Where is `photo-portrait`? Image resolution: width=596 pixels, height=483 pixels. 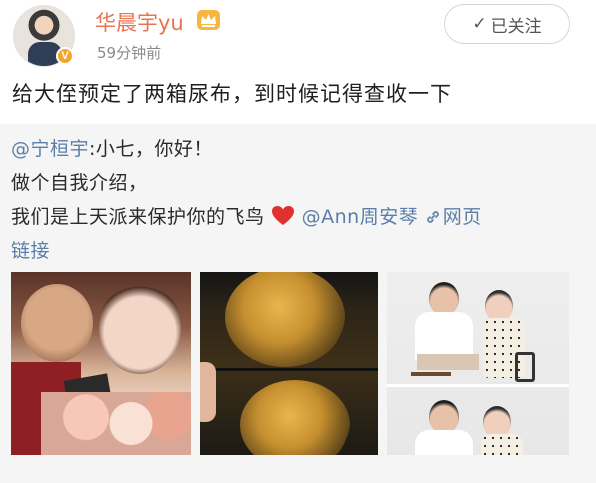
photo-portrait is located at coordinates (478, 363).